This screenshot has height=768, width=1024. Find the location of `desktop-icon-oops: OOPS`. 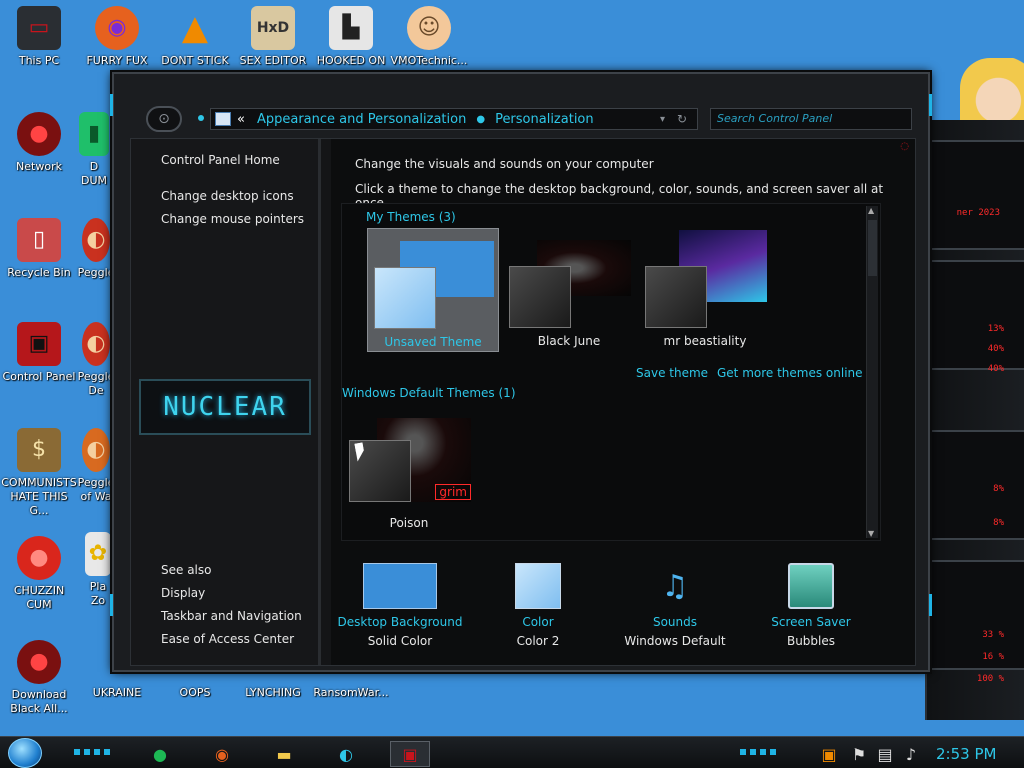

desktop-icon-oops: OOPS is located at coordinates (195, 688).